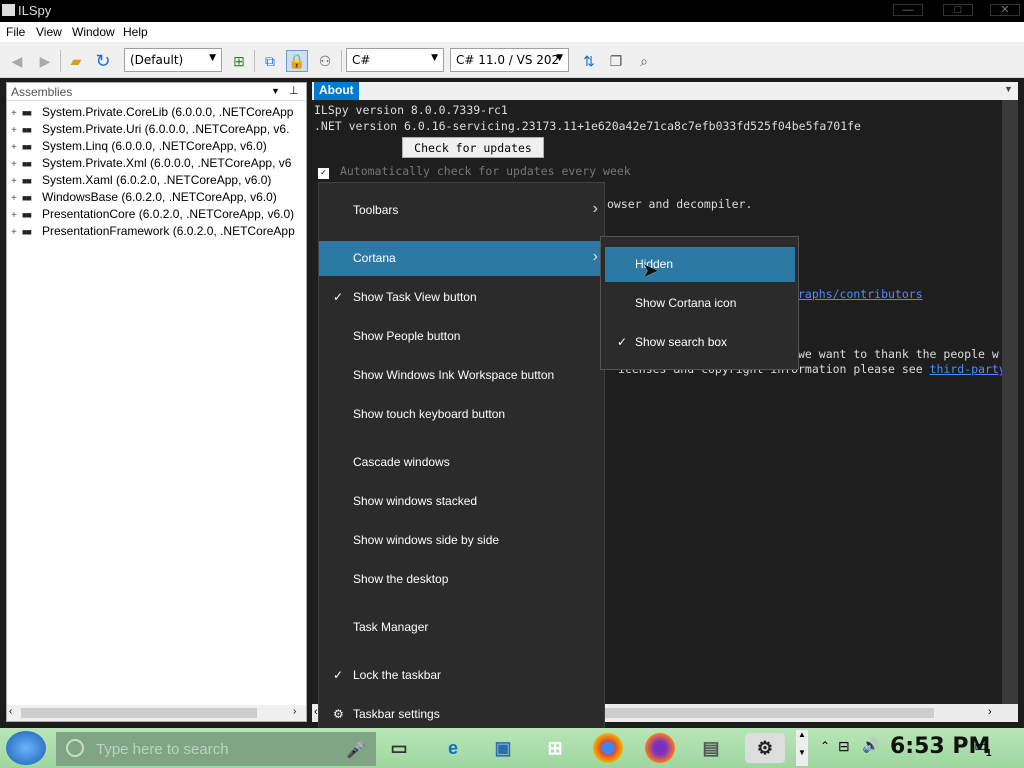 This screenshot has height=768, width=1024. What do you see at coordinates (395, 60) in the screenshot?
I see `language-combo: C# ▼` at bounding box center [395, 60].